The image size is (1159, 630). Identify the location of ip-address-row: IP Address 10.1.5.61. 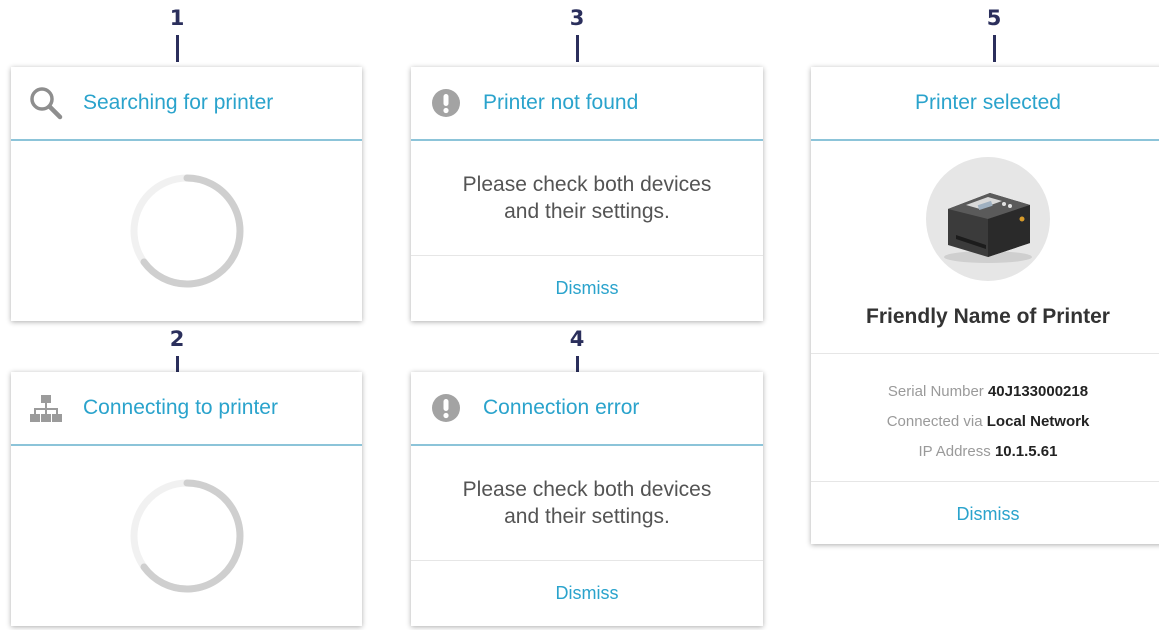
(985, 452).